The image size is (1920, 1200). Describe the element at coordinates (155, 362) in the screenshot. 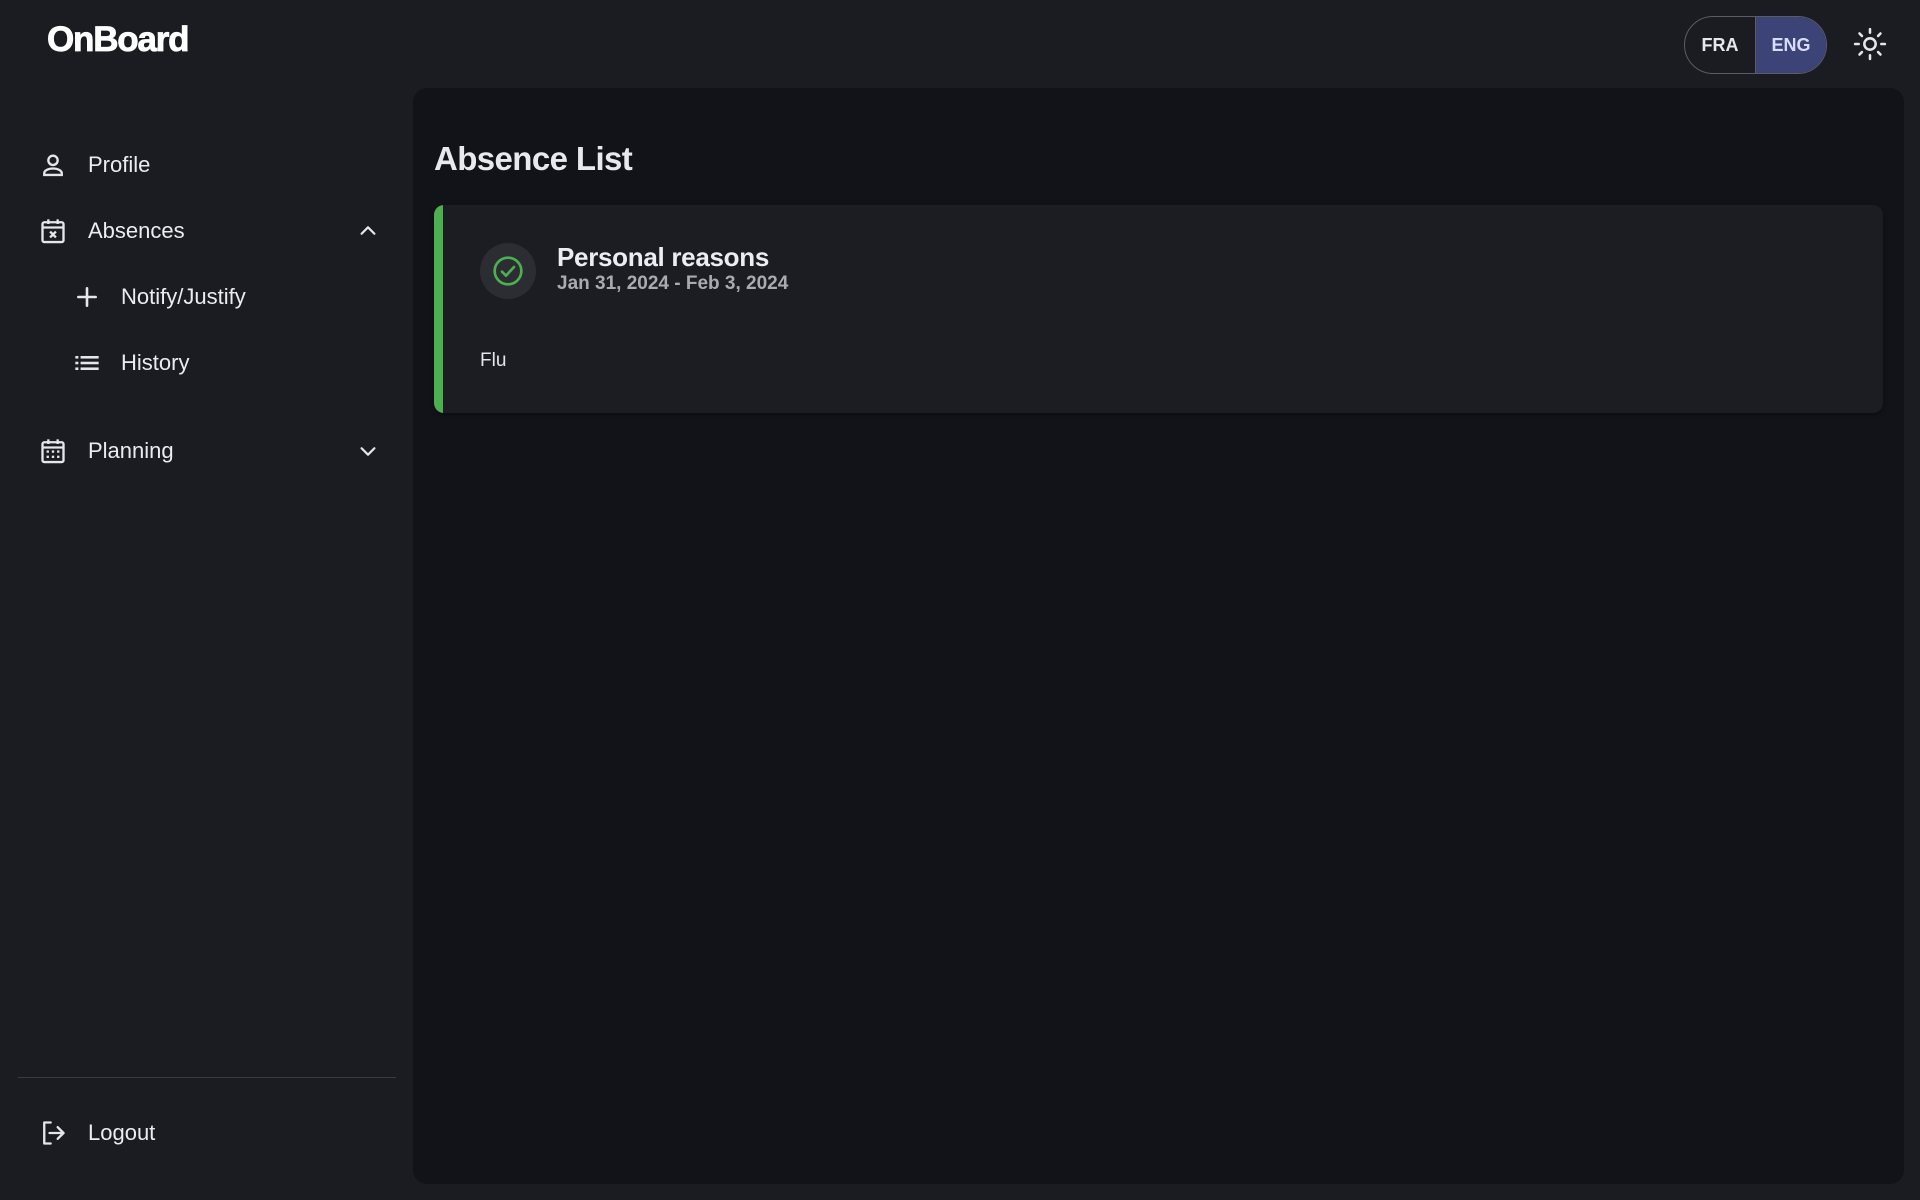

I see `sidebar-item-label: History` at that location.